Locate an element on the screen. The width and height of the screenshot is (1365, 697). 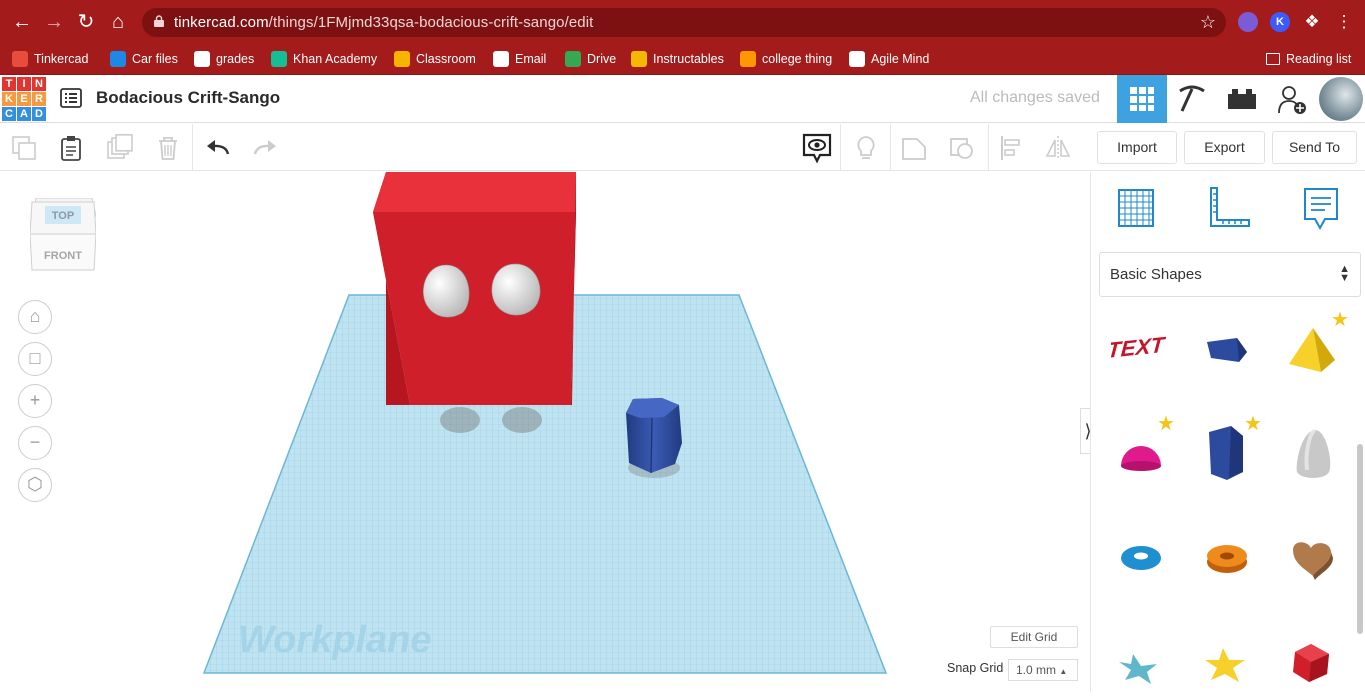
back-icon: ← is located at coordinates (22, 22).